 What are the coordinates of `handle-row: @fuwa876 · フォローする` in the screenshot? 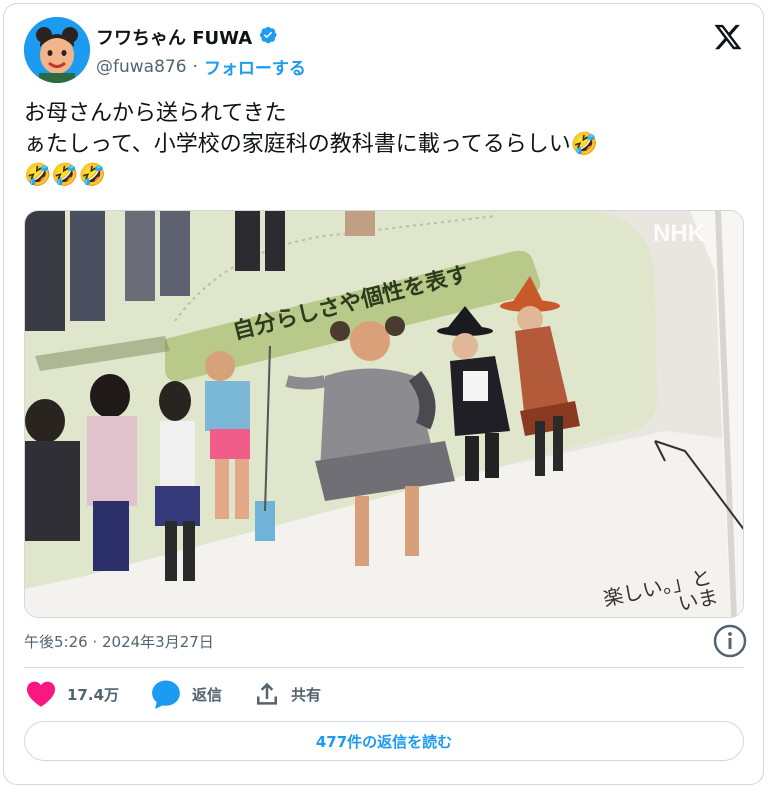 It's located at (201, 67).